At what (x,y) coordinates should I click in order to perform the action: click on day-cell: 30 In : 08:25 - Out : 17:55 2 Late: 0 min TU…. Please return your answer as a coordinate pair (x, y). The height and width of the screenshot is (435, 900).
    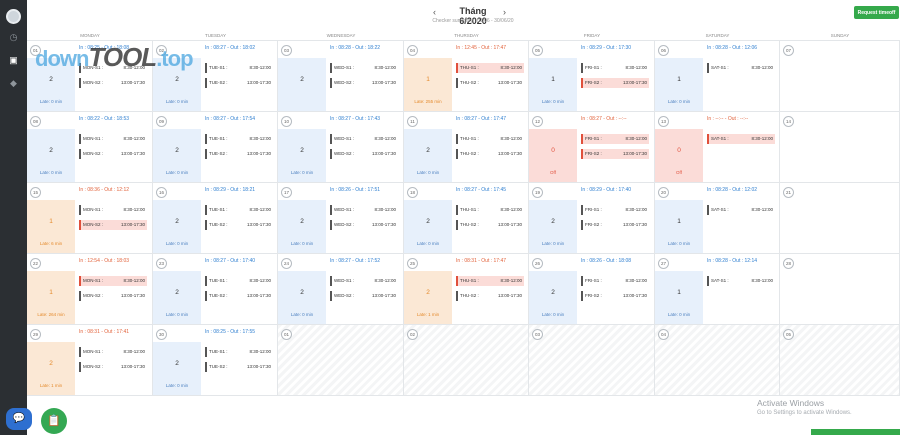
    Looking at the image, I should click on (215, 360).